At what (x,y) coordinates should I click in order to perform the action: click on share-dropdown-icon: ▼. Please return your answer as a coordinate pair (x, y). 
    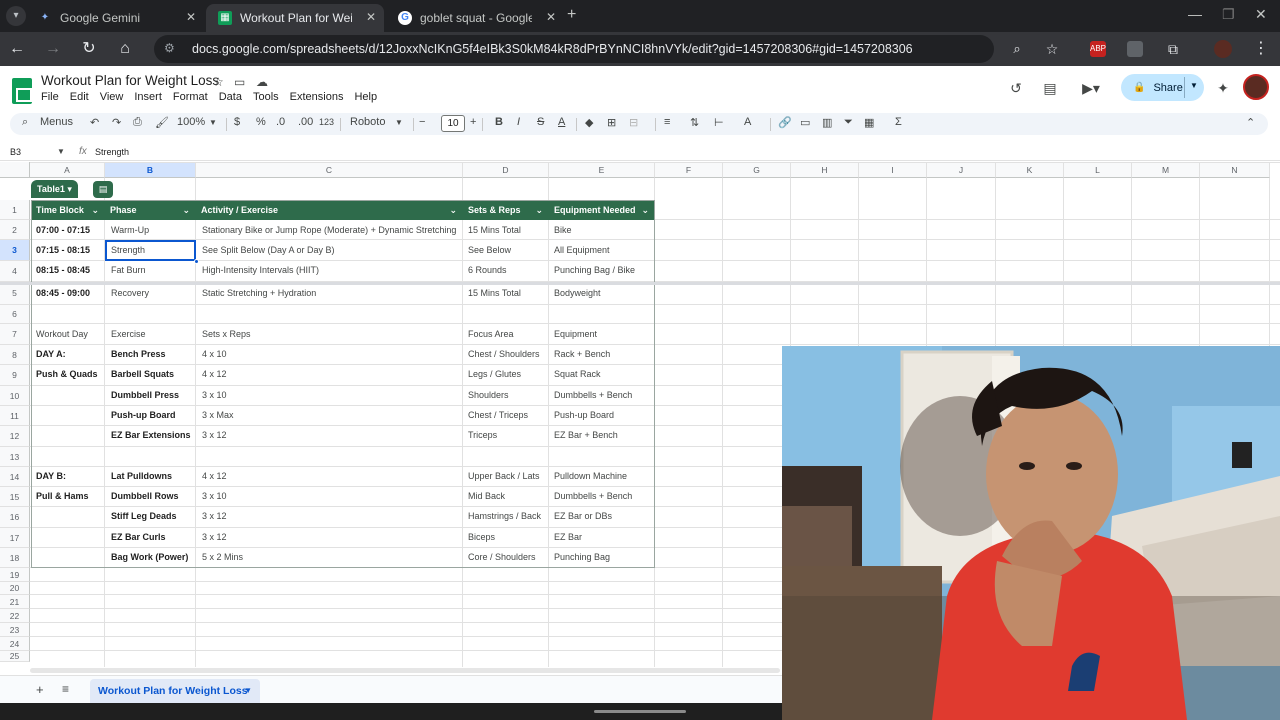
    Looking at the image, I should click on (1194, 85).